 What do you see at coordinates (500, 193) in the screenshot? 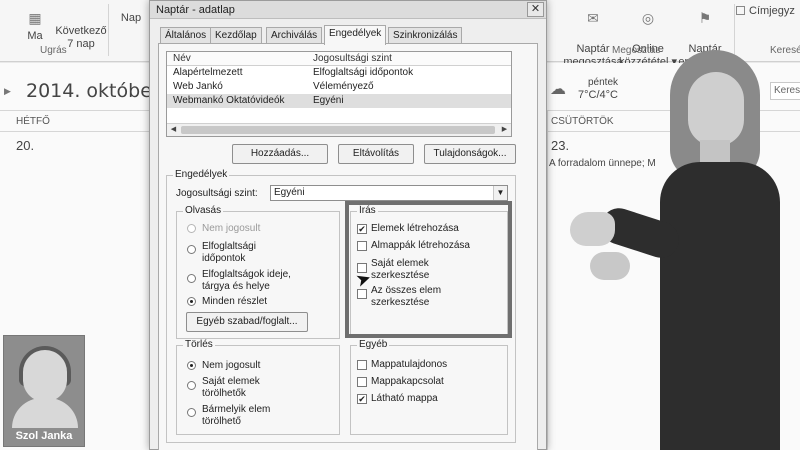
I see `chevron-down-icon: ▼` at bounding box center [500, 193].